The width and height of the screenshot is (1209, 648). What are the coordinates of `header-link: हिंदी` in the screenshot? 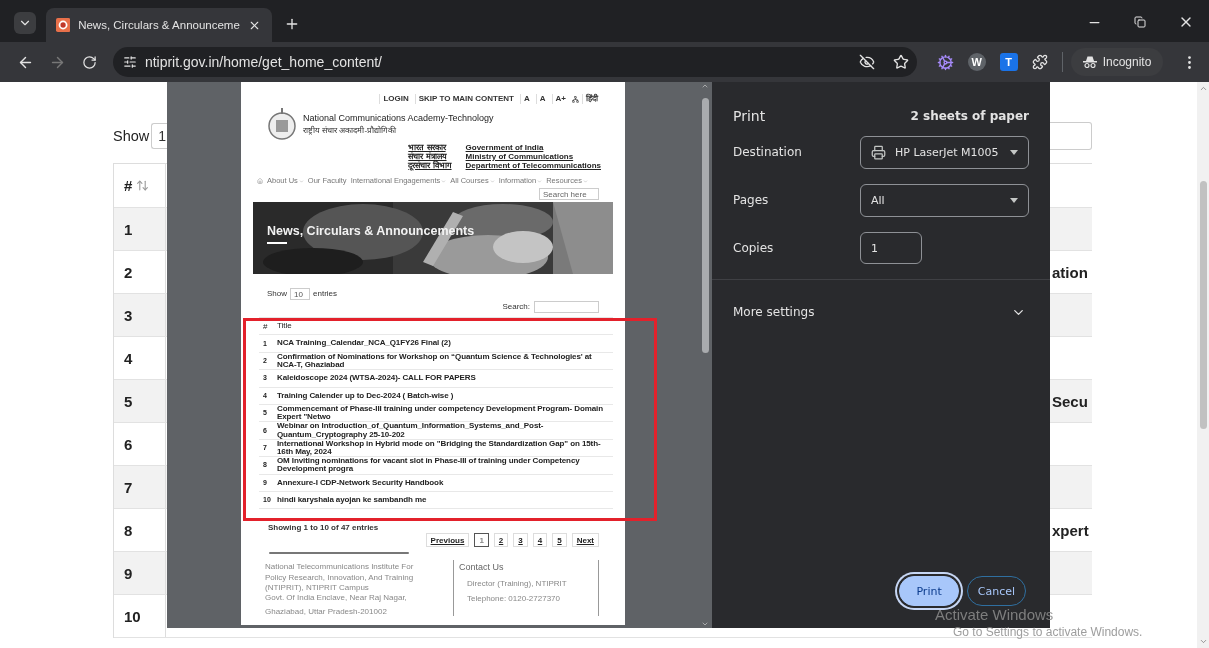 It's located at (591, 99).